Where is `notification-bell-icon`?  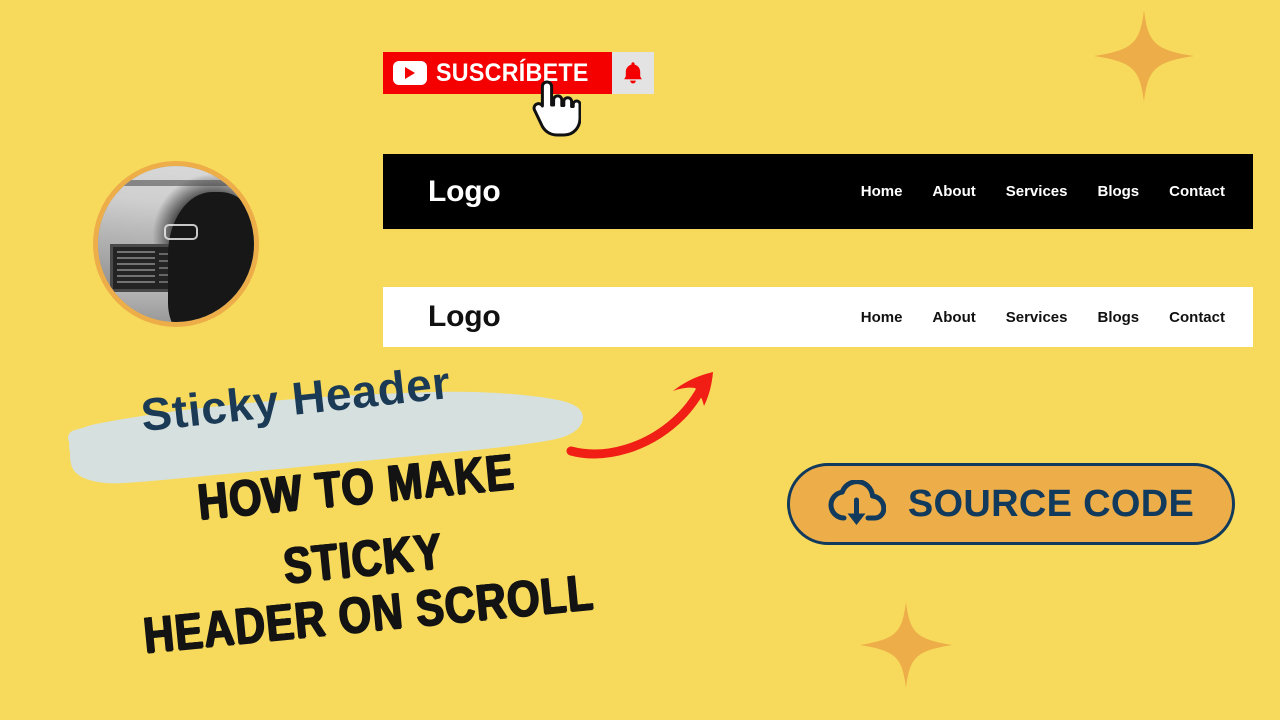 notification-bell-icon is located at coordinates (633, 73).